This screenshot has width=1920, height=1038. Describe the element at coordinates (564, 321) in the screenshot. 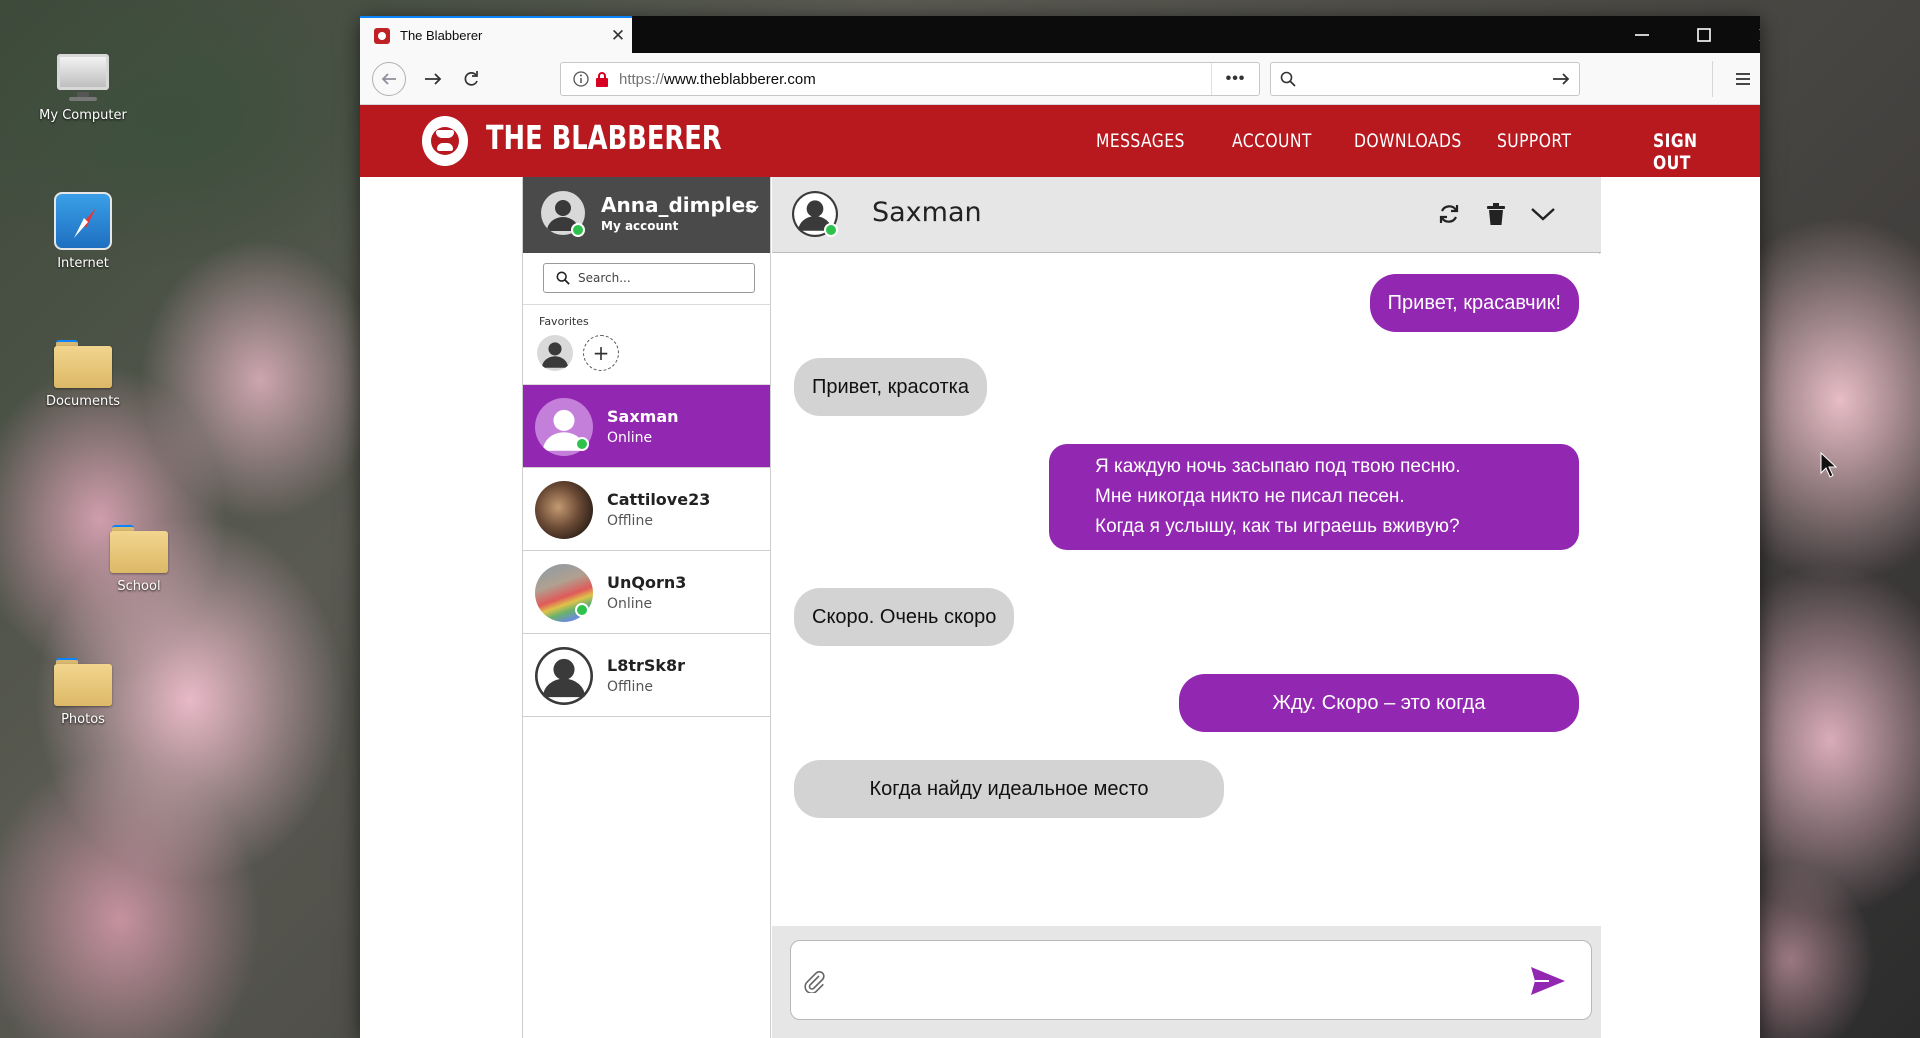

I see `favorites-label: Favorites` at that location.